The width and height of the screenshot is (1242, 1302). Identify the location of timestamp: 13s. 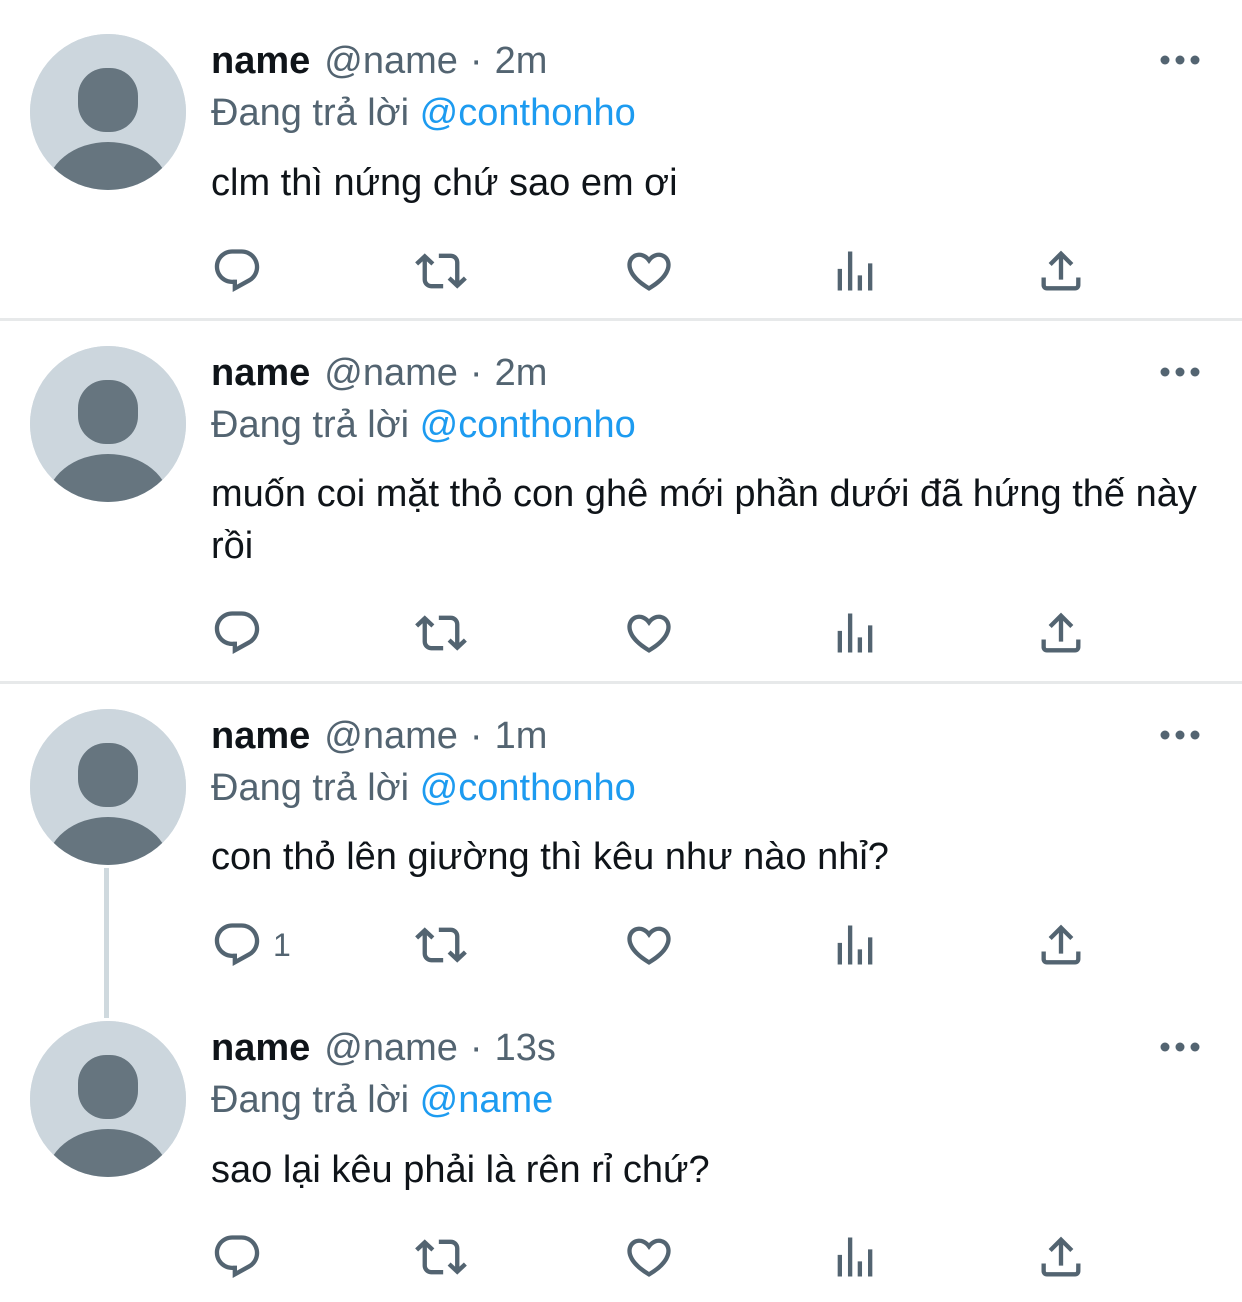
(525, 1048).